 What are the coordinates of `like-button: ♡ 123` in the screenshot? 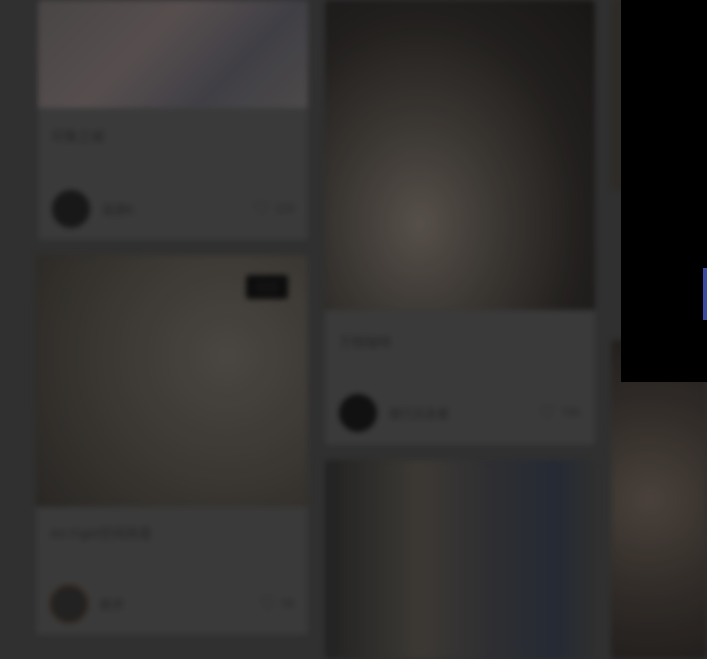 It's located at (274, 209).